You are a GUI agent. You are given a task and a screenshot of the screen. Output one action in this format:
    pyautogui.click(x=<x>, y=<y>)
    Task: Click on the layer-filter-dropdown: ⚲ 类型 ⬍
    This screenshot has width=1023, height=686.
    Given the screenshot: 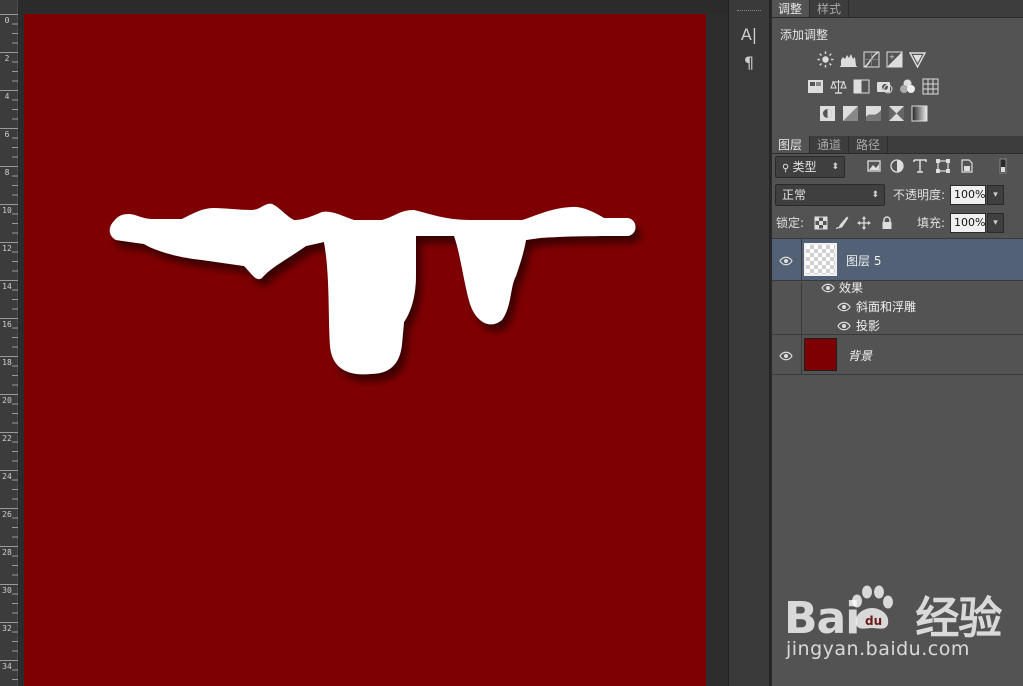 What is the action you would take?
    pyautogui.click(x=810, y=167)
    